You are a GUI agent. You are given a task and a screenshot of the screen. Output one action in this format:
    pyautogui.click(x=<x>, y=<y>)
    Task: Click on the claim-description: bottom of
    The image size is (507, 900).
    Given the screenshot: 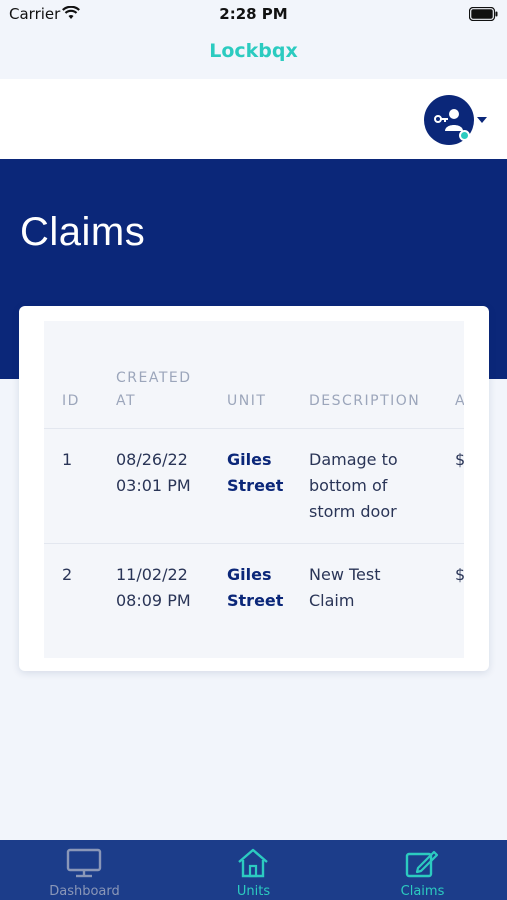 What is the action you would take?
    pyautogui.click(x=348, y=485)
    